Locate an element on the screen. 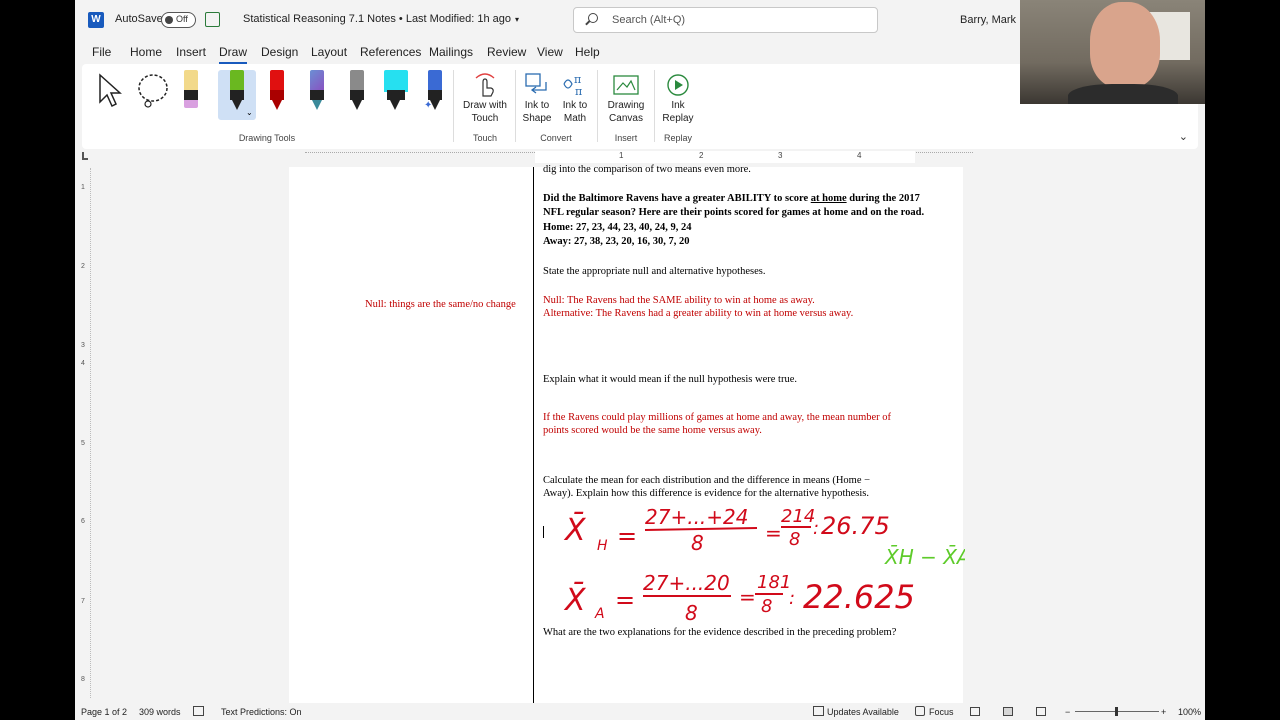 The height and width of the screenshot is (720, 1280). ink-to-shape-button: Ink to Shape is located at coordinates (537, 100).